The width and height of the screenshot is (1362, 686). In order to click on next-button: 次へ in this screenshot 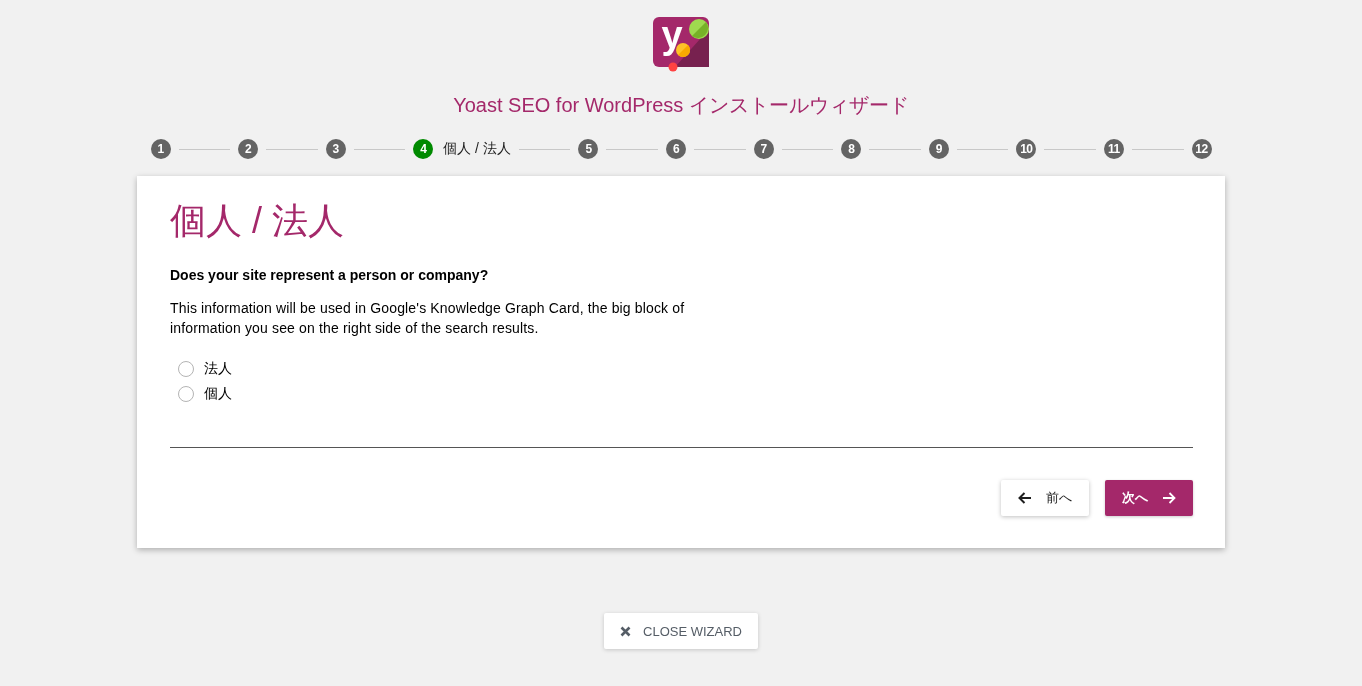, I will do `click(1149, 498)`.